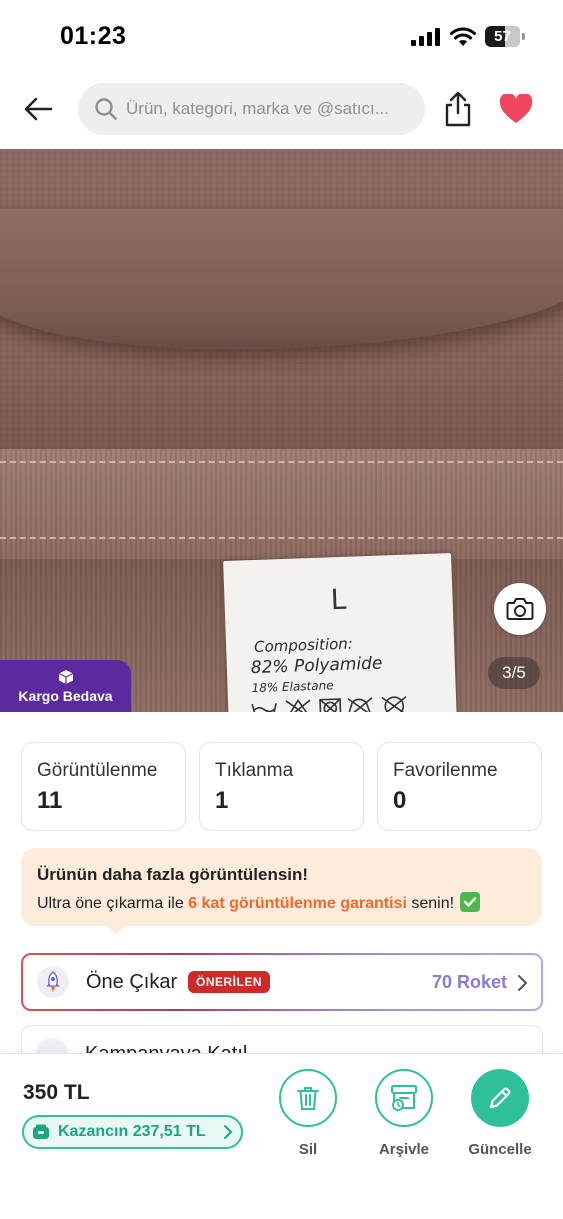 The image size is (563, 1219). Describe the element at coordinates (41, 1131) in the screenshot. I see `wallet-icon` at that location.